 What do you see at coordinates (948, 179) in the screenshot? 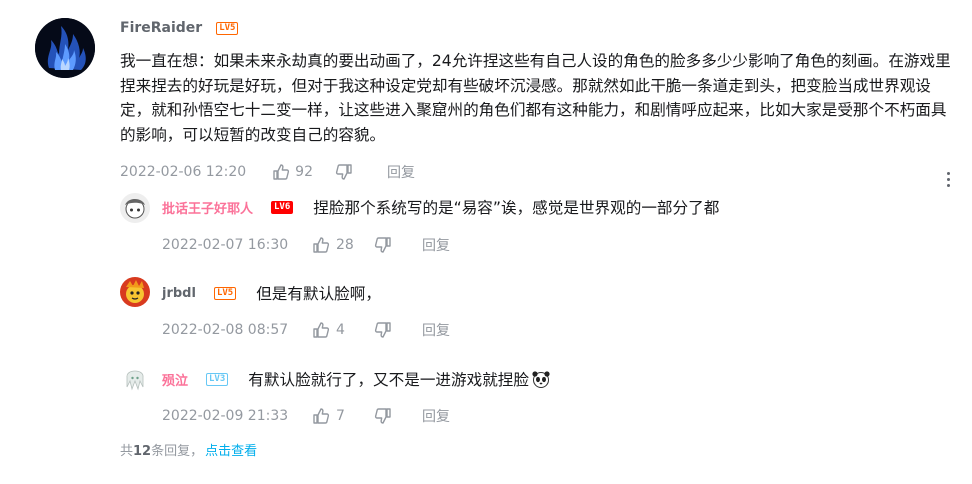
I see `more-vertical-icon` at bounding box center [948, 179].